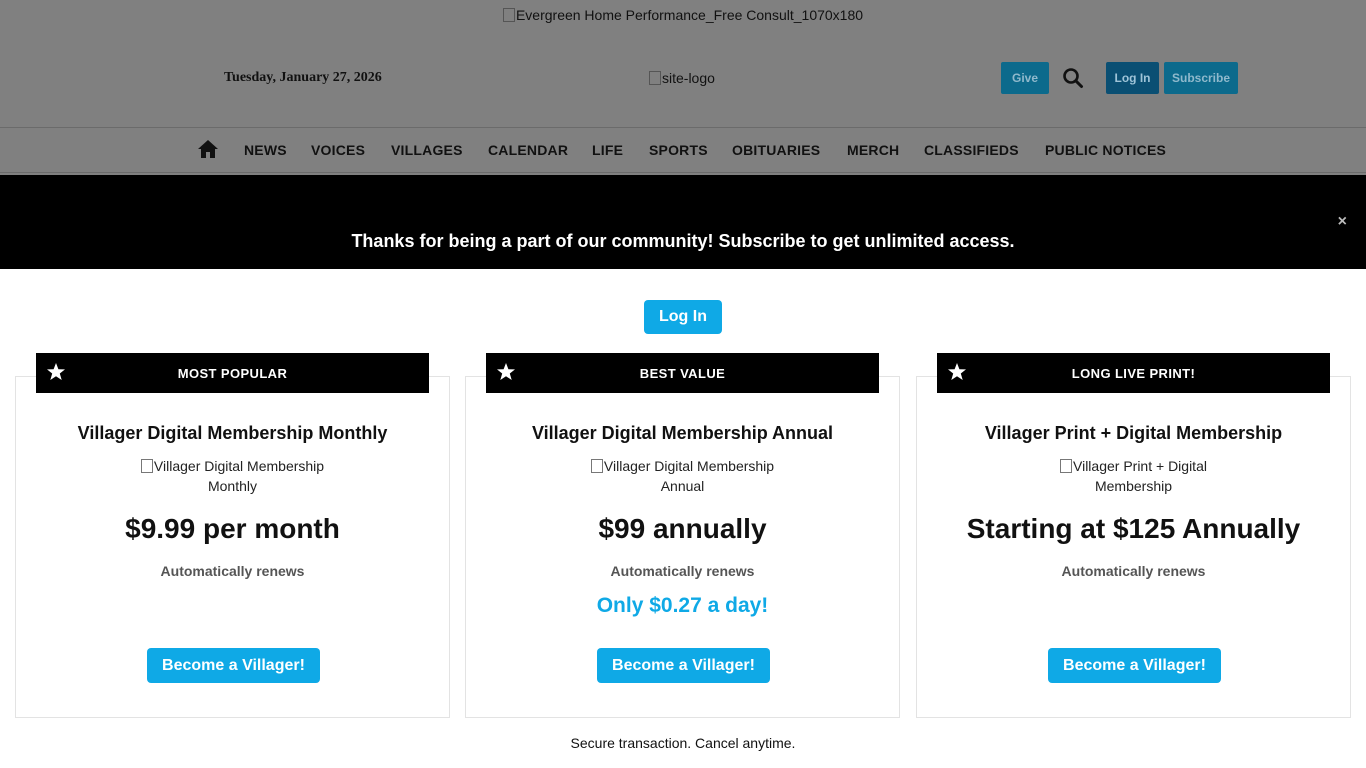 Image resolution: width=1366 pixels, height=768 pixels. Describe the element at coordinates (873, 150) in the screenshot. I see `nav-item-merch: MERCH` at that location.